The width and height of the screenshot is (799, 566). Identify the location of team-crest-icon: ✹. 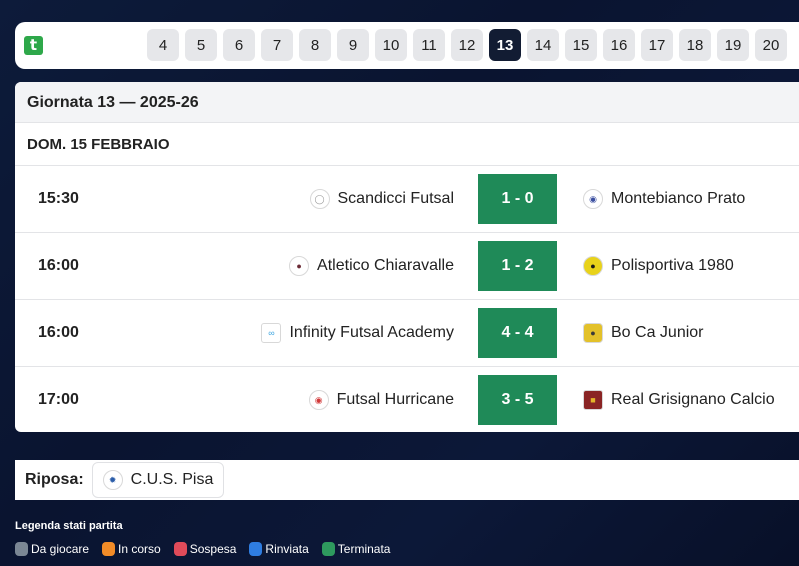
(112, 480).